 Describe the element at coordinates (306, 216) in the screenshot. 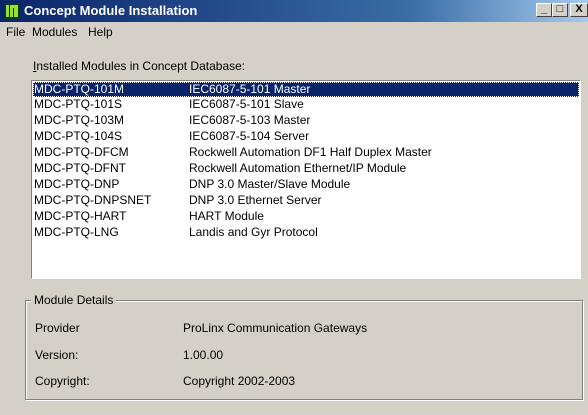

I see `list-item: MDC-PTQ-HART HART Module` at that location.